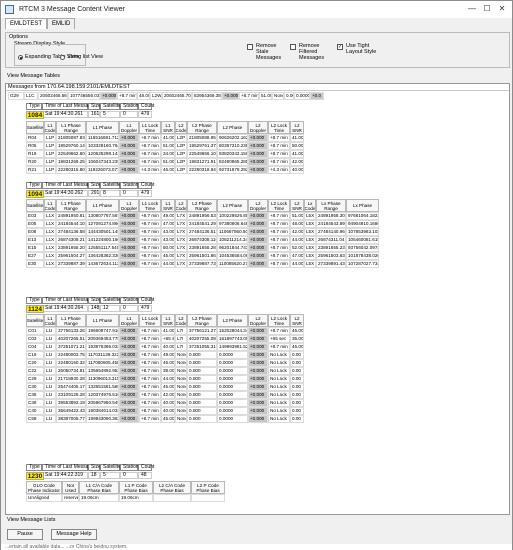  I want to click on message-summary-cell: 479, so click(145, 114).